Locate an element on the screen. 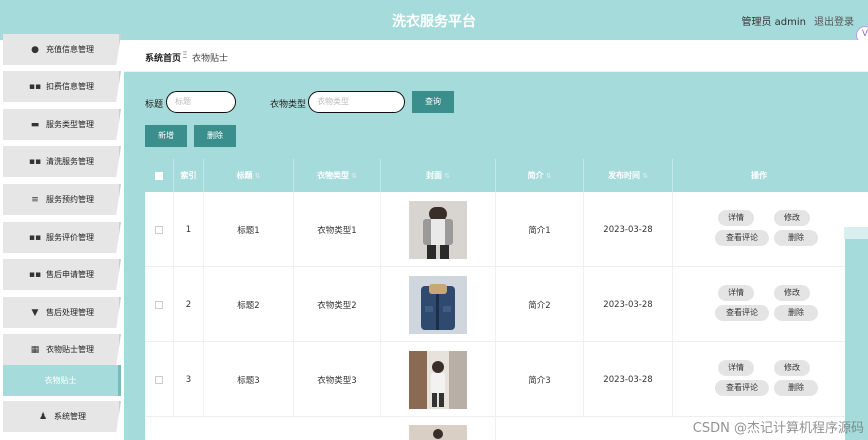  cell-type: 衣物类型1 is located at coordinates (337, 229).